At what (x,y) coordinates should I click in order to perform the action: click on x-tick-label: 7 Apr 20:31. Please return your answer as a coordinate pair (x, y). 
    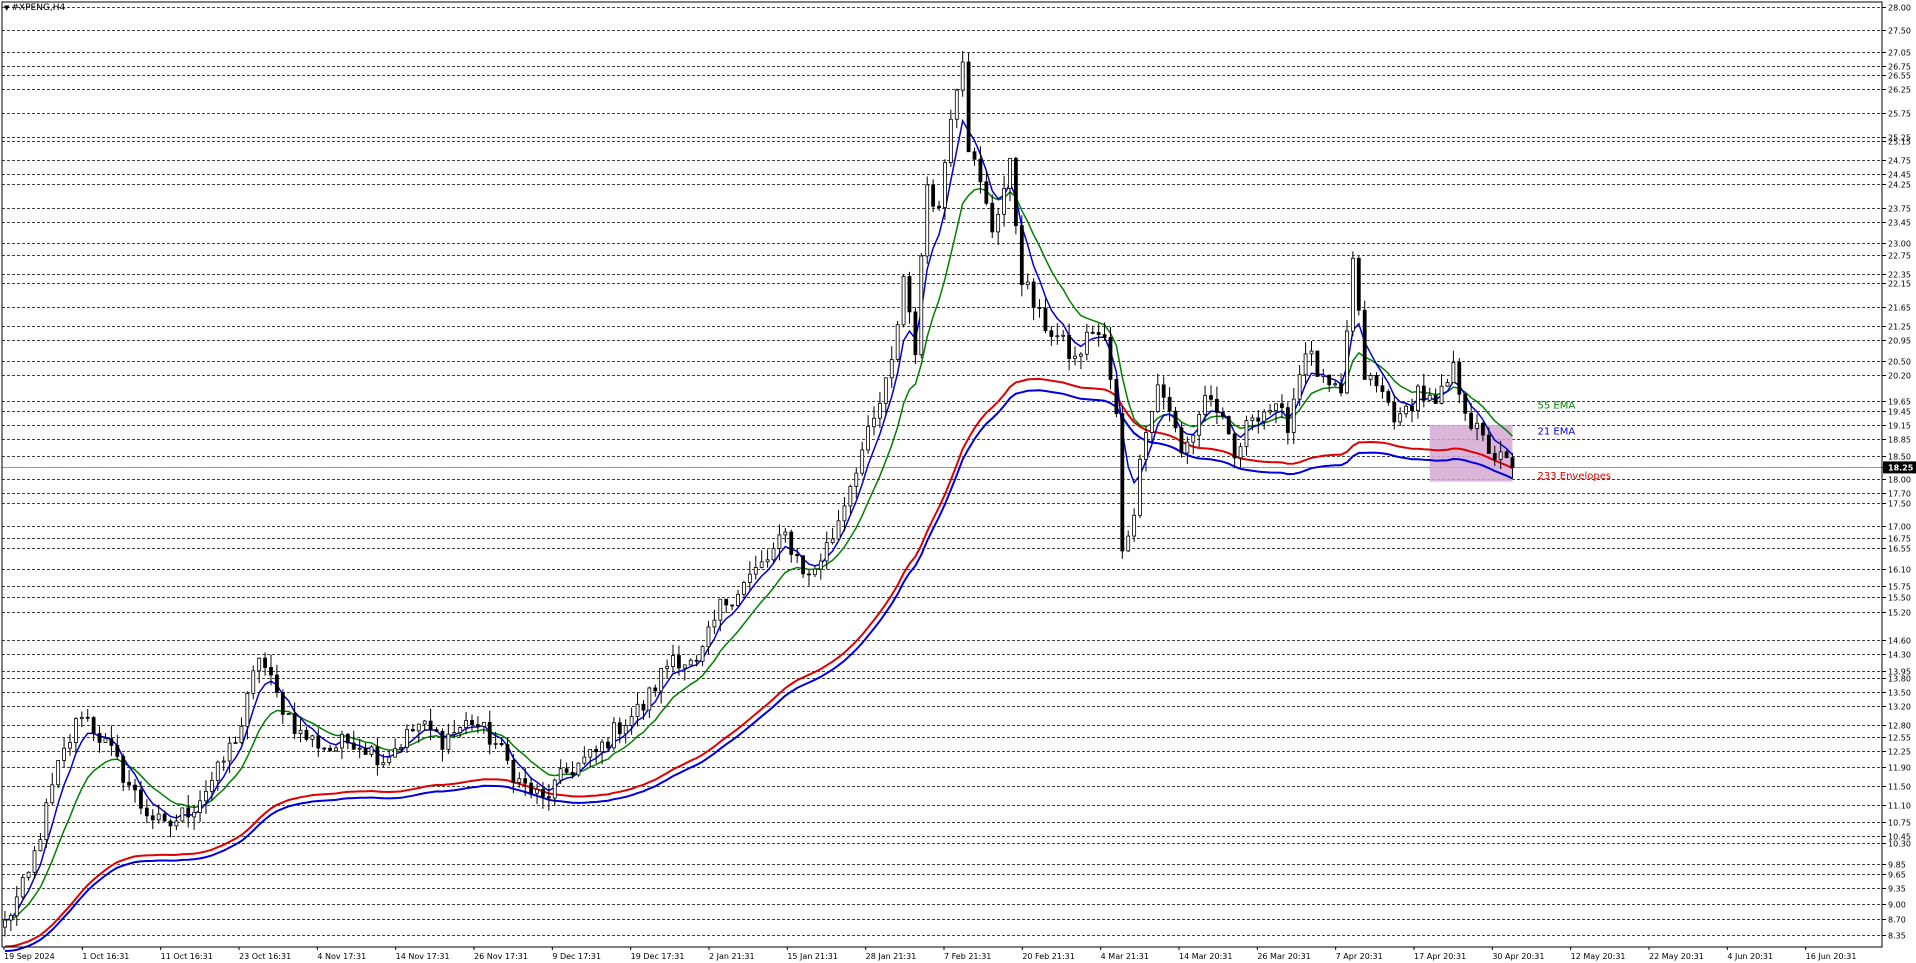
    Looking at the image, I should click on (1359, 956).